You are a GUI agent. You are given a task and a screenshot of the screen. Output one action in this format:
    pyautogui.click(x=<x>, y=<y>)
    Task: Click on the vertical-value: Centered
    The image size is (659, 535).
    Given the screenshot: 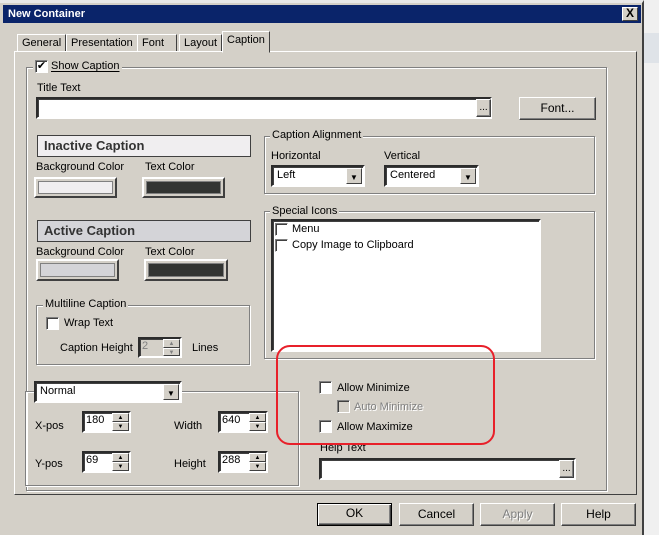 What is the action you would take?
    pyautogui.click(x=413, y=175)
    